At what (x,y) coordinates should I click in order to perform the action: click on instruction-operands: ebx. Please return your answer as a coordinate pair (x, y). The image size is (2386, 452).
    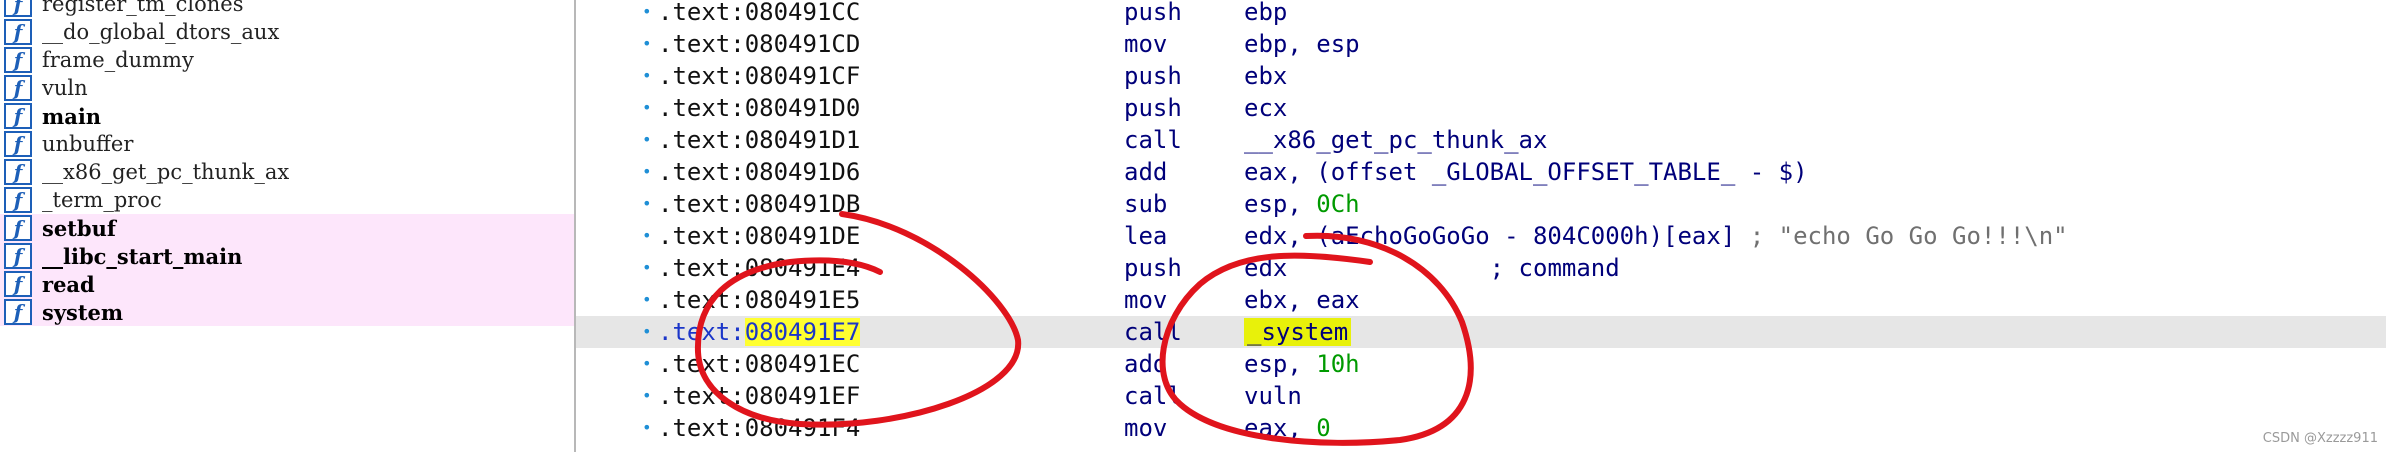
    Looking at the image, I should click on (1265, 76).